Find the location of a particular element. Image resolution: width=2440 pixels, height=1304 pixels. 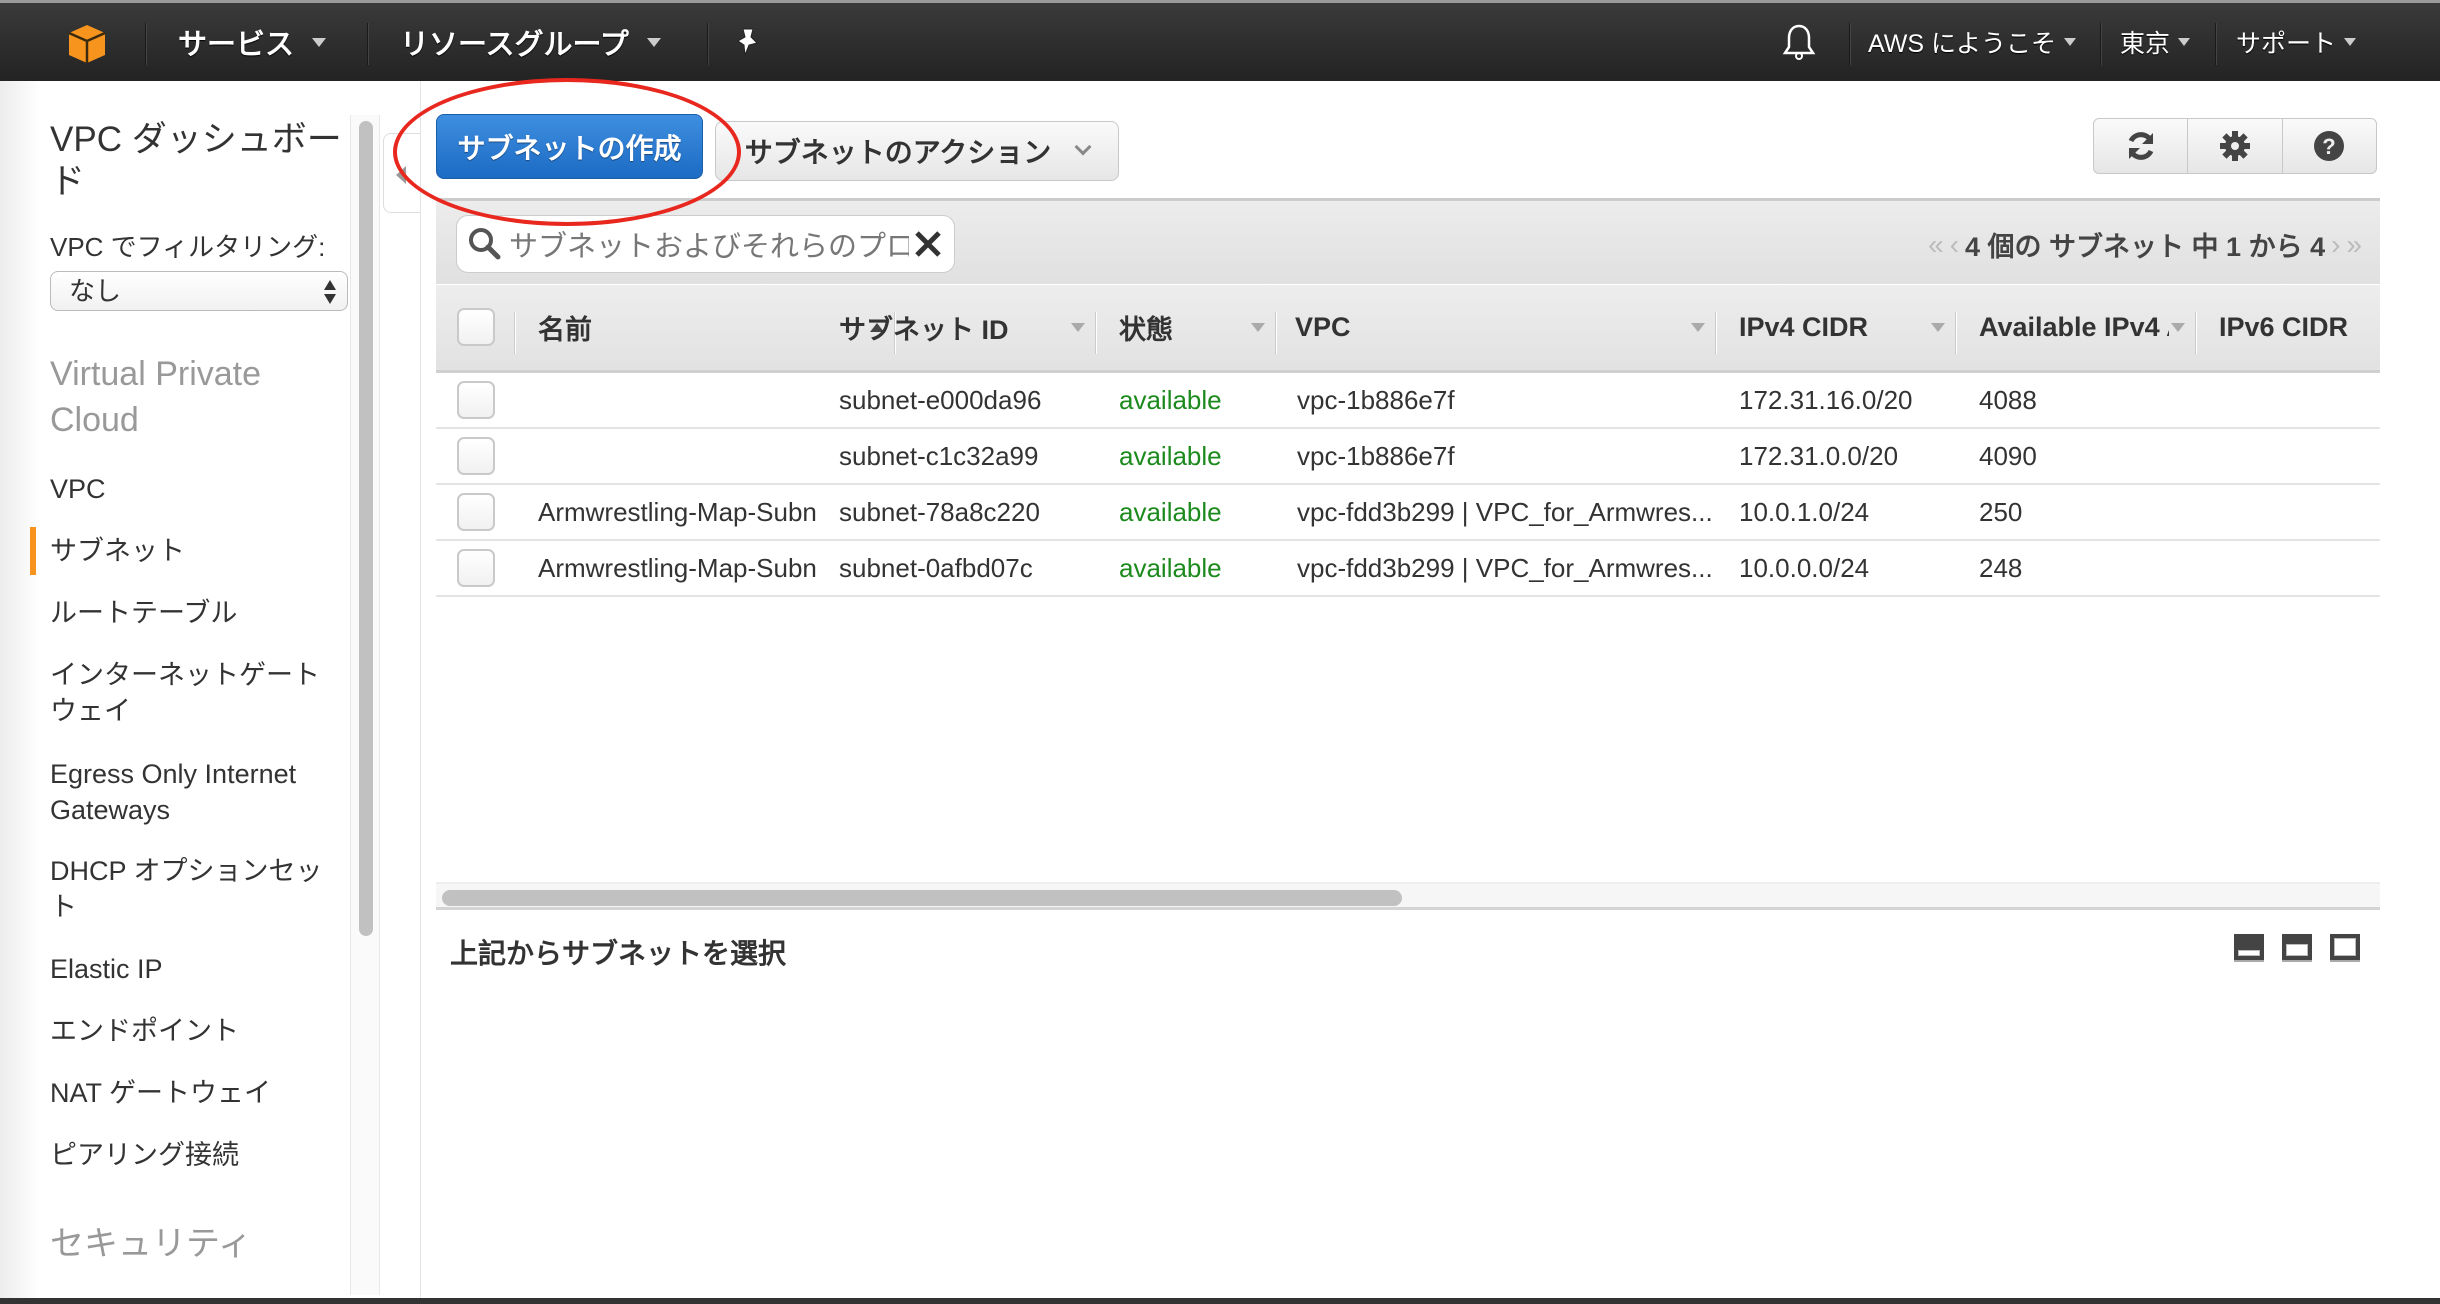

pane-maximize-button is located at coordinates (2345, 948).